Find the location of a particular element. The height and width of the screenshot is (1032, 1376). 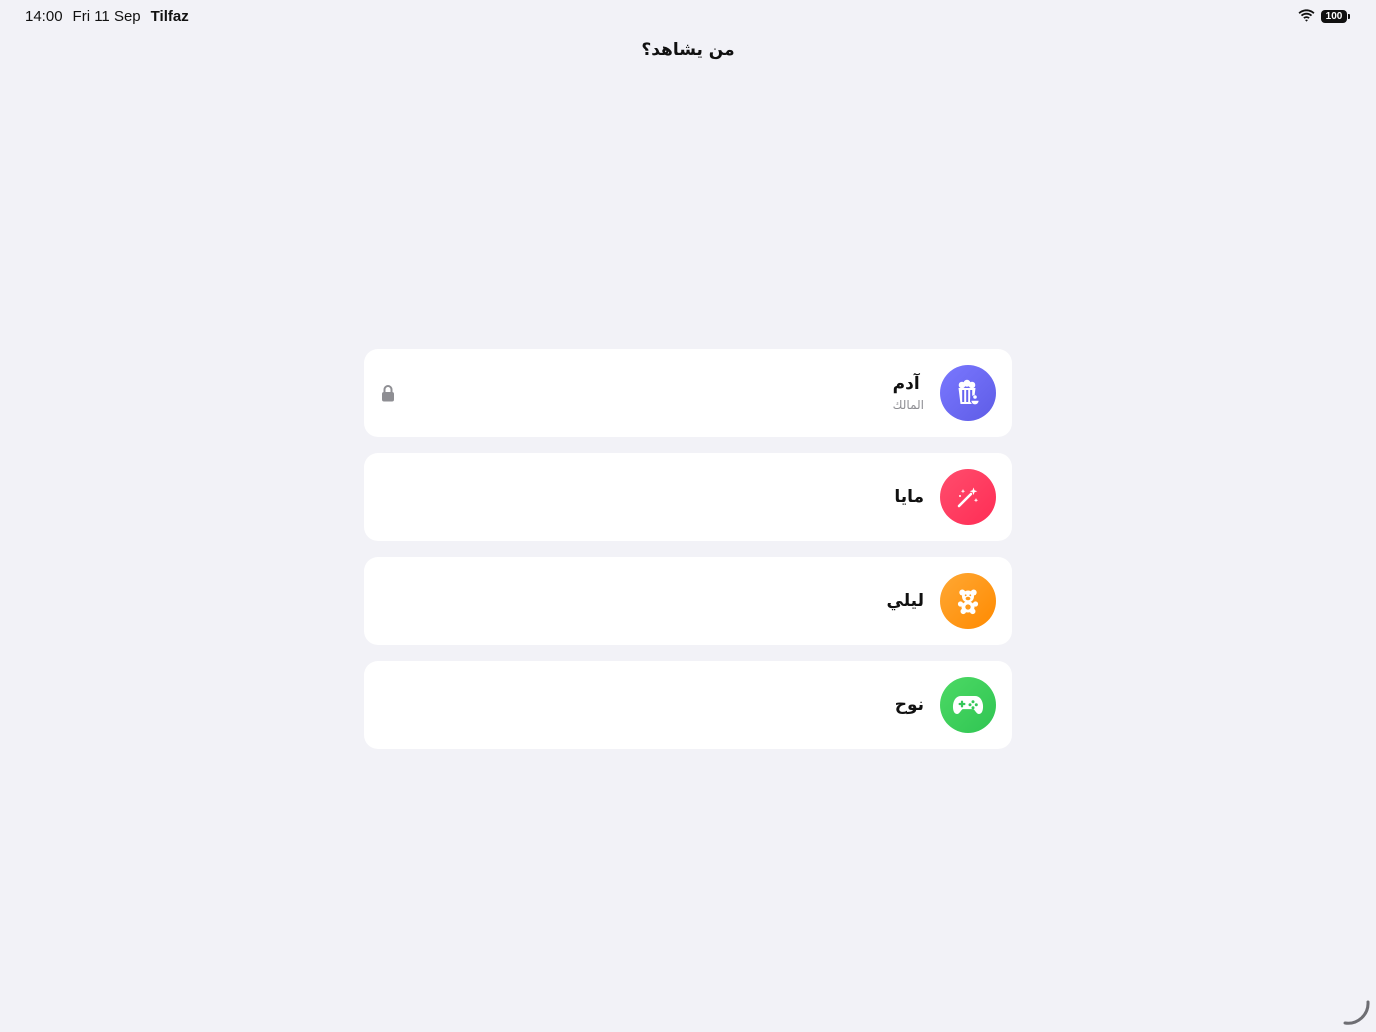

profile-name: ليلي is located at coordinates (905, 601).